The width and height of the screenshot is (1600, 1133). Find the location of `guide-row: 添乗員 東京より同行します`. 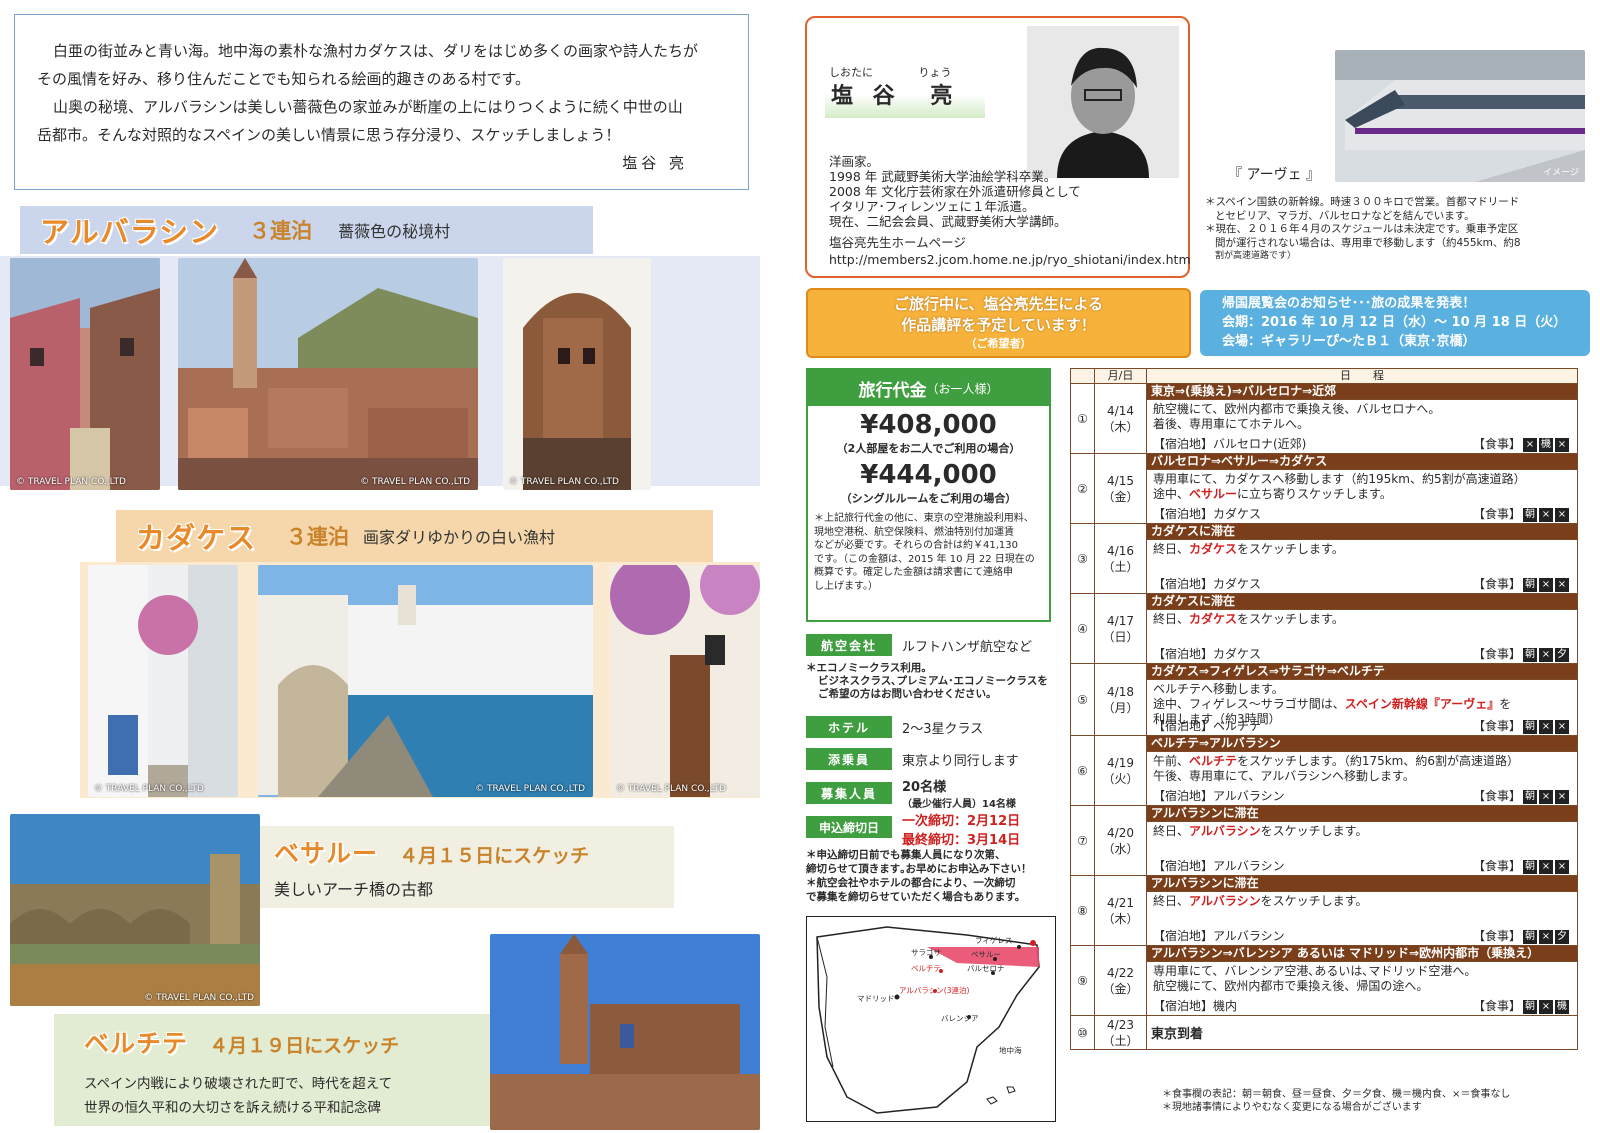

guide-row: 添乗員 東京より同行します is located at coordinates (928, 759).